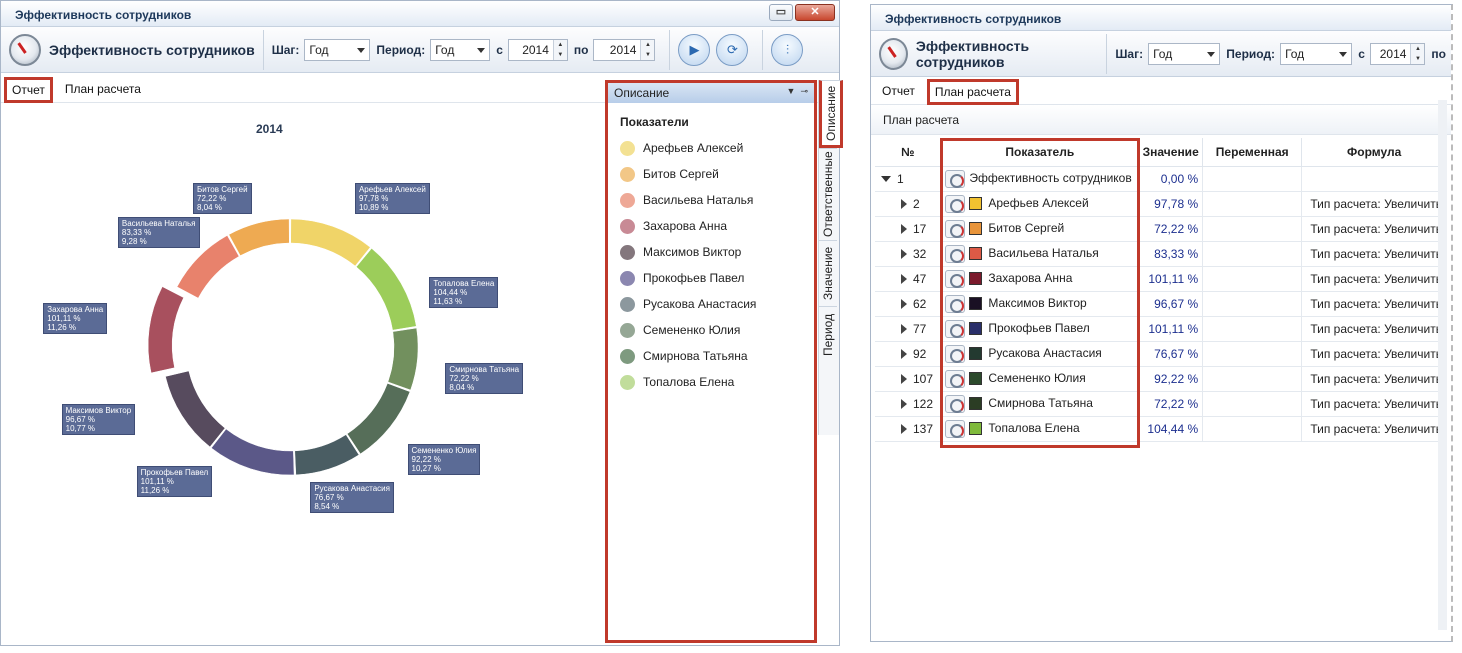 Image resolution: width=1462 pixels, height=653 pixels. What do you see at coordinates (828, 334) in the screenshot?
I see `vtab-period: Период` at bounding box center [828, 334].